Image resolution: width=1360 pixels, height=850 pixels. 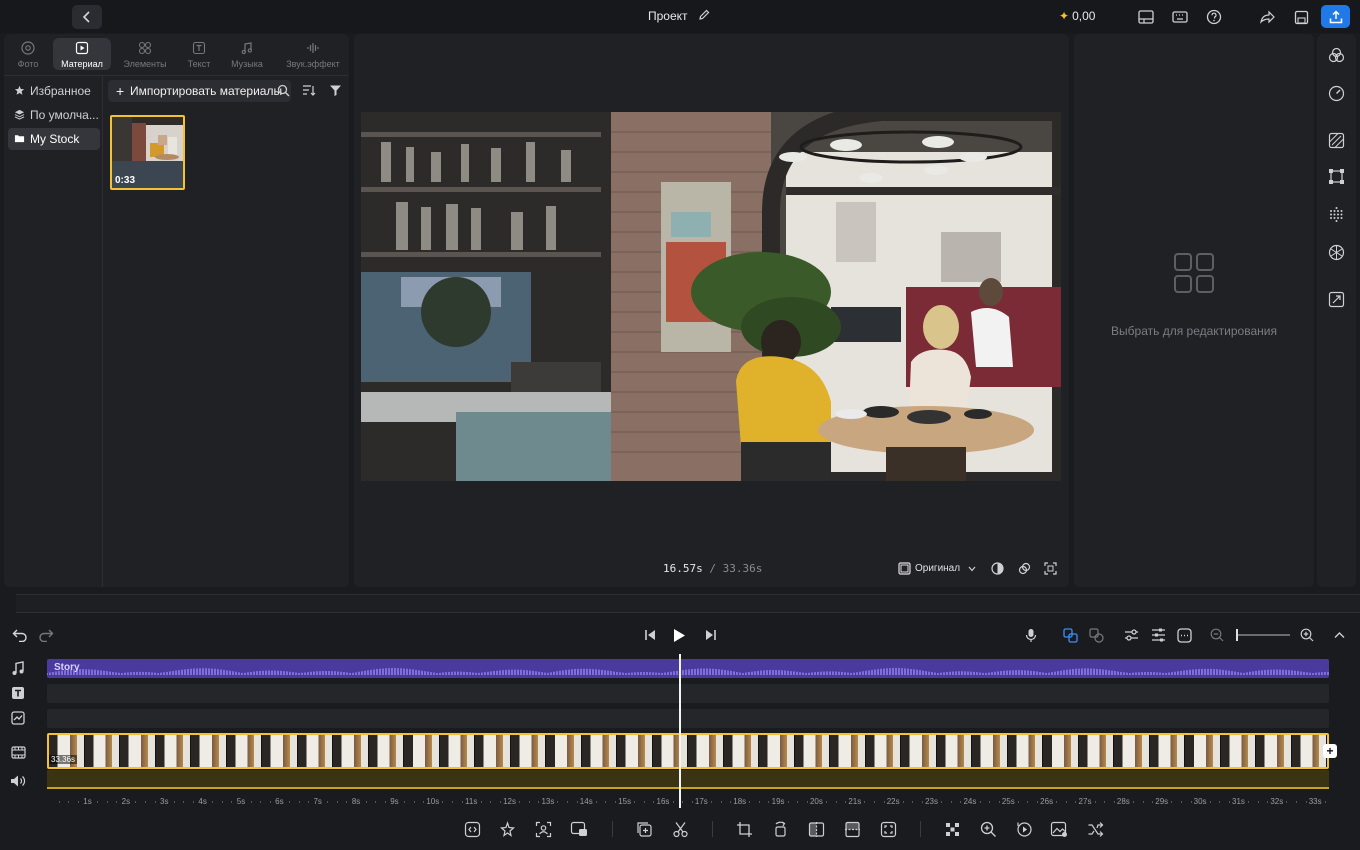 I want to click on contrast-icon, so click(x=997, y=568).